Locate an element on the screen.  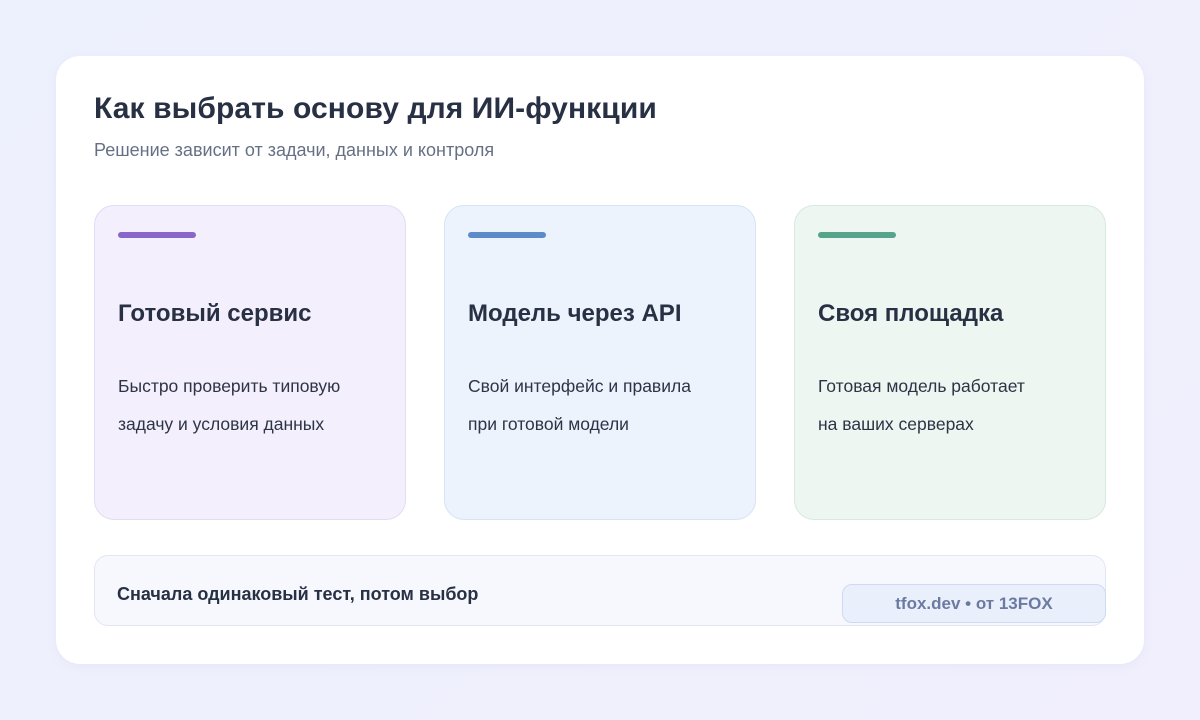
footer-text: Сначала одинаковый тест, потом выбор is located at coordinates (298, 594).